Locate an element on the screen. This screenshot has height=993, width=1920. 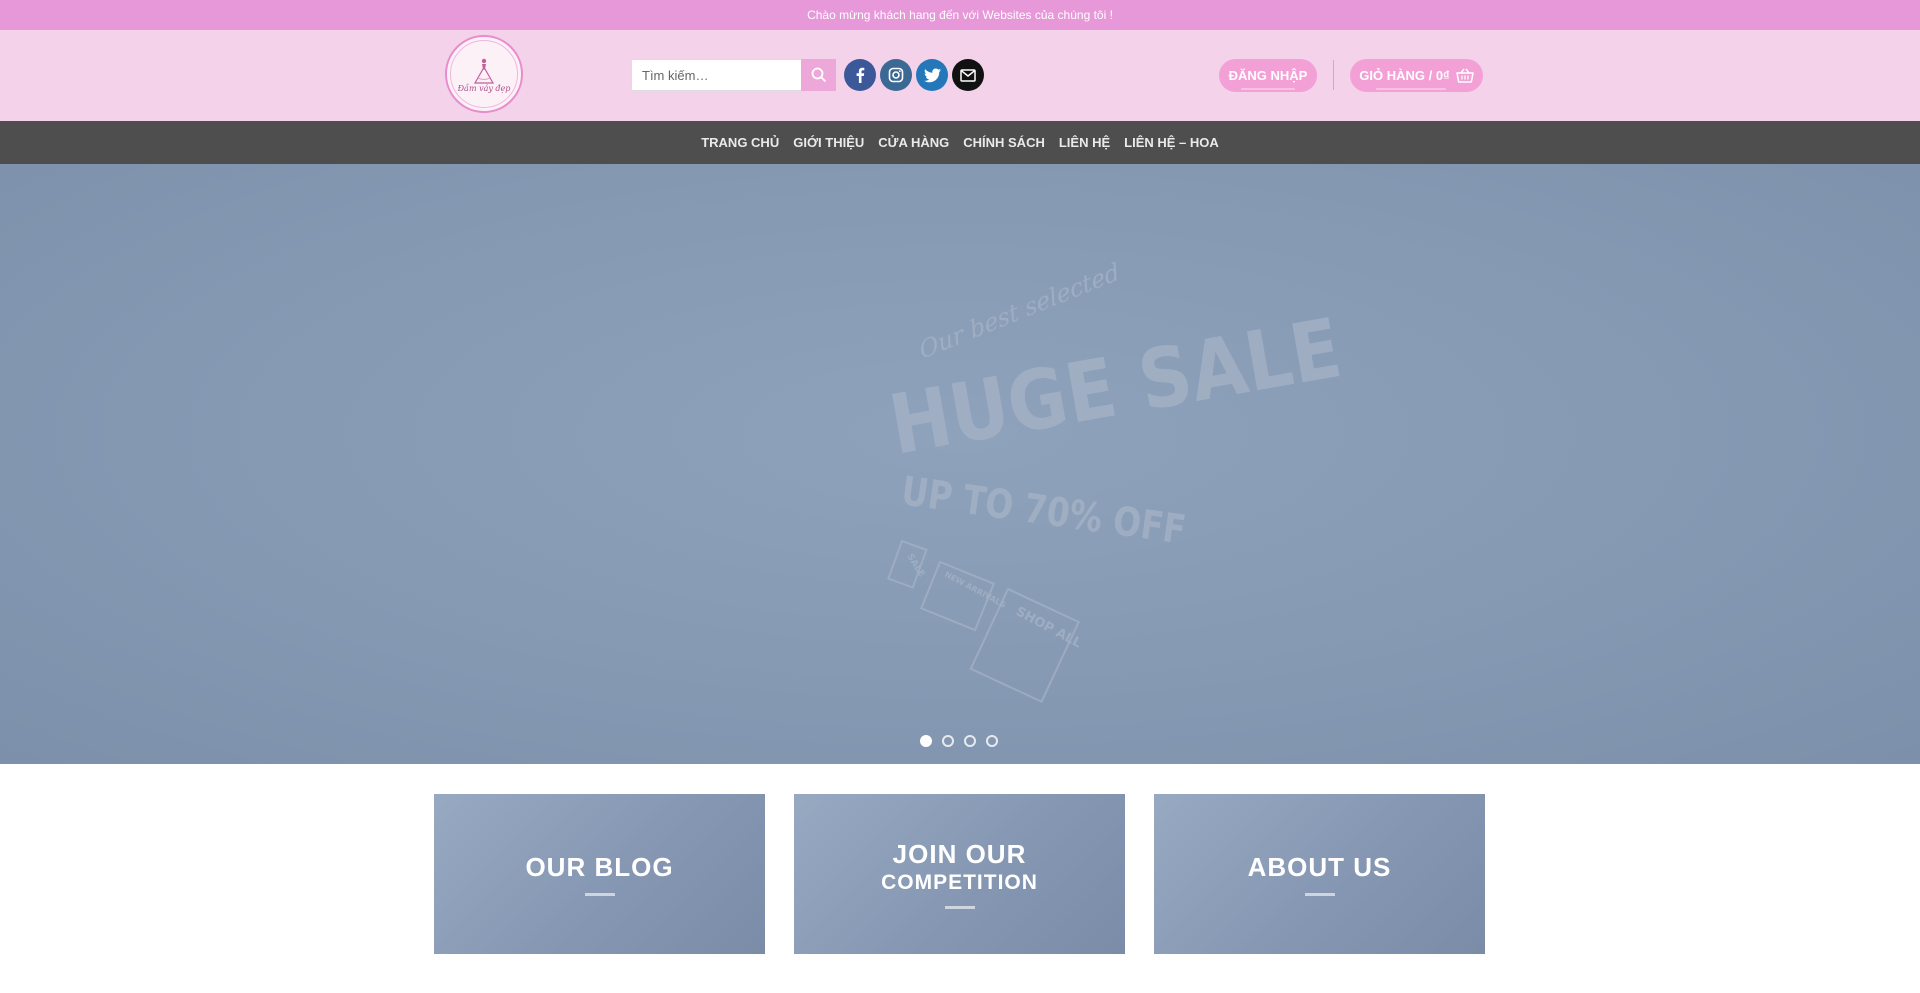
cart-label: GIỎ HÀNG / 0₫ is located at coordinates (1404, 75).